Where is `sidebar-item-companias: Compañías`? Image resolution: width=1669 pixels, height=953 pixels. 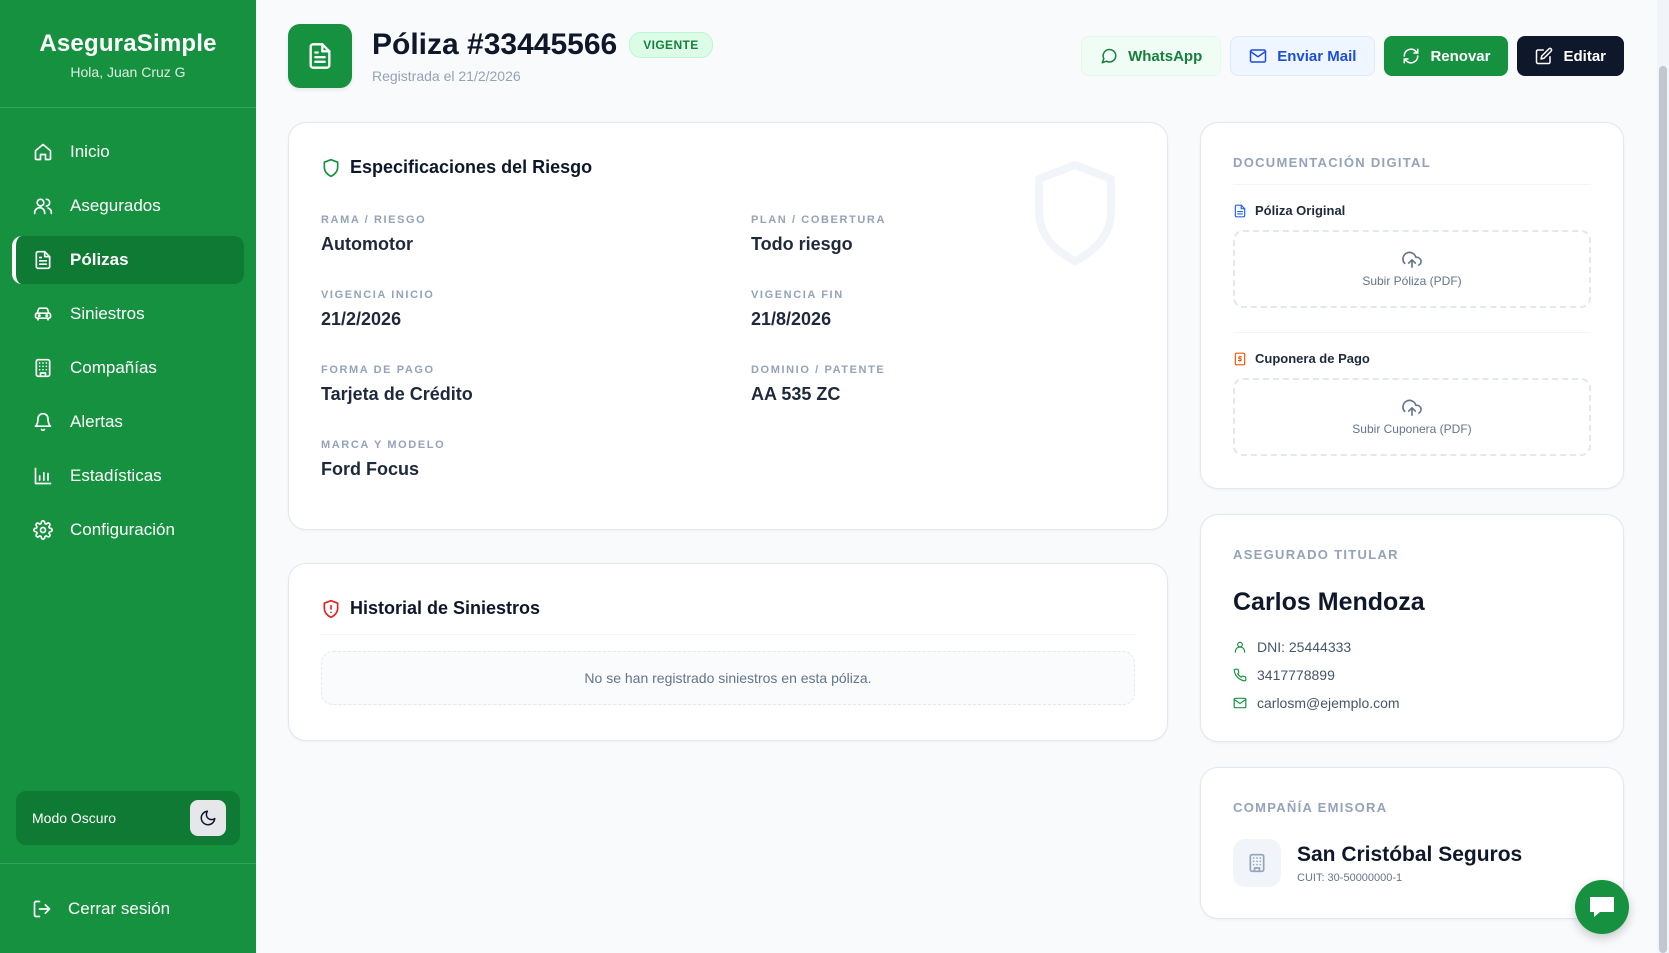
sidebar-item-companias: Compañías is located at coordinates (128, 368).